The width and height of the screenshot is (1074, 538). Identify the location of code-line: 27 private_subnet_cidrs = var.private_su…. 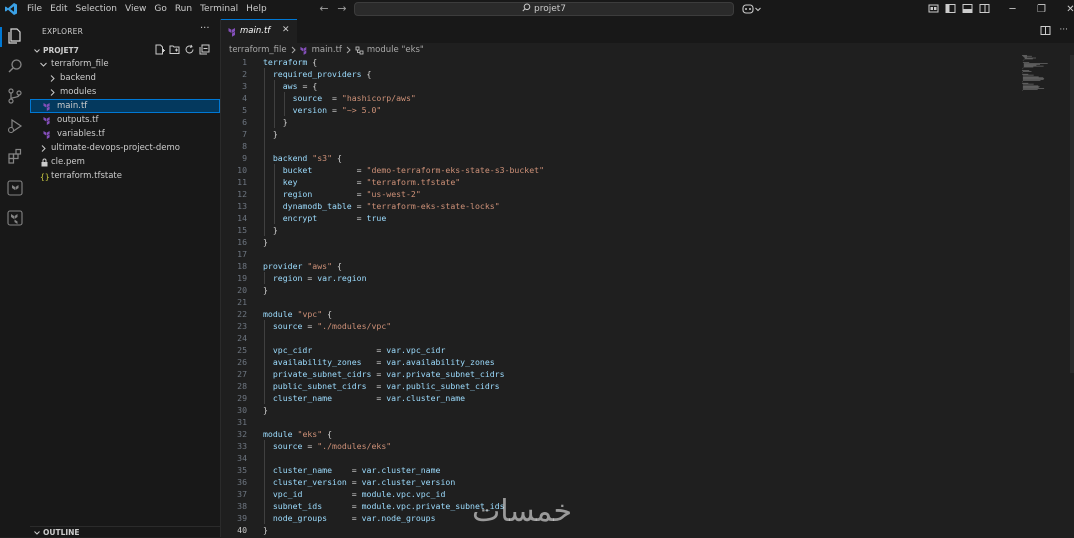
(616, 374).